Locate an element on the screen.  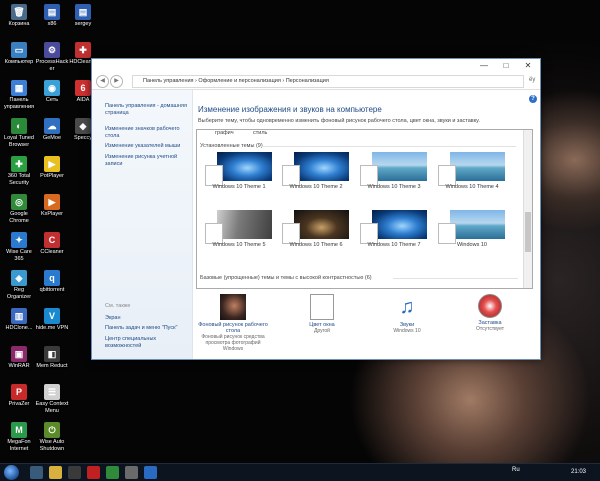
desktop-icon-label: Панель управления is located at coordinates (19, 103).